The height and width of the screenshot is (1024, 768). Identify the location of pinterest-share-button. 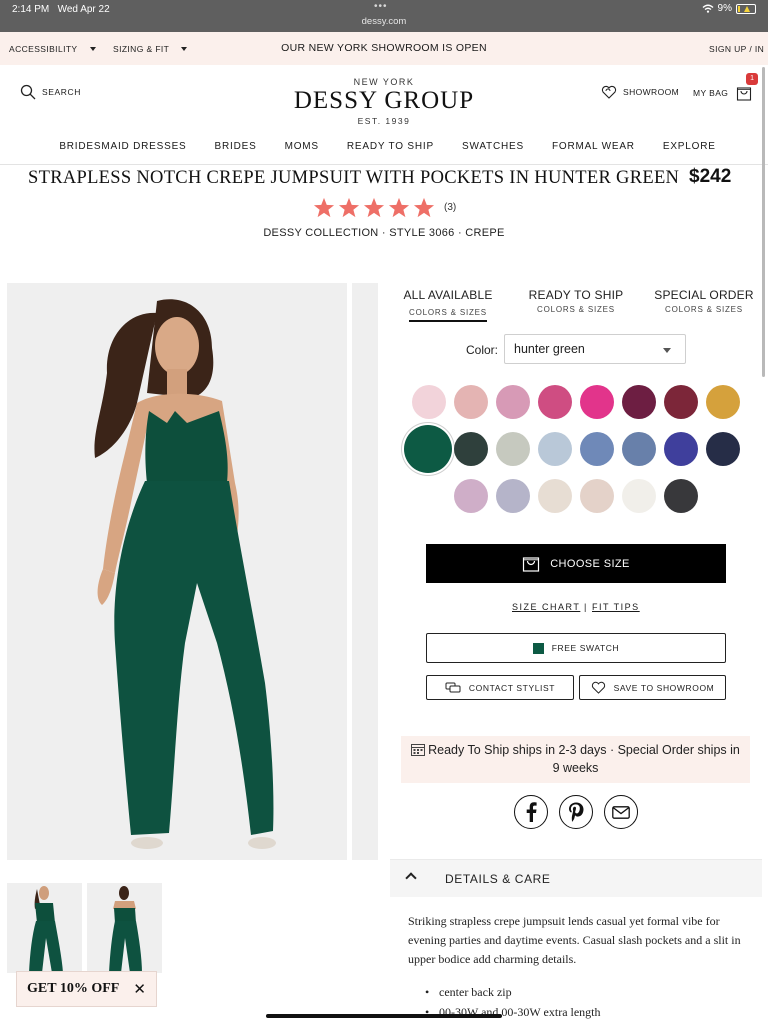
(576, 812).